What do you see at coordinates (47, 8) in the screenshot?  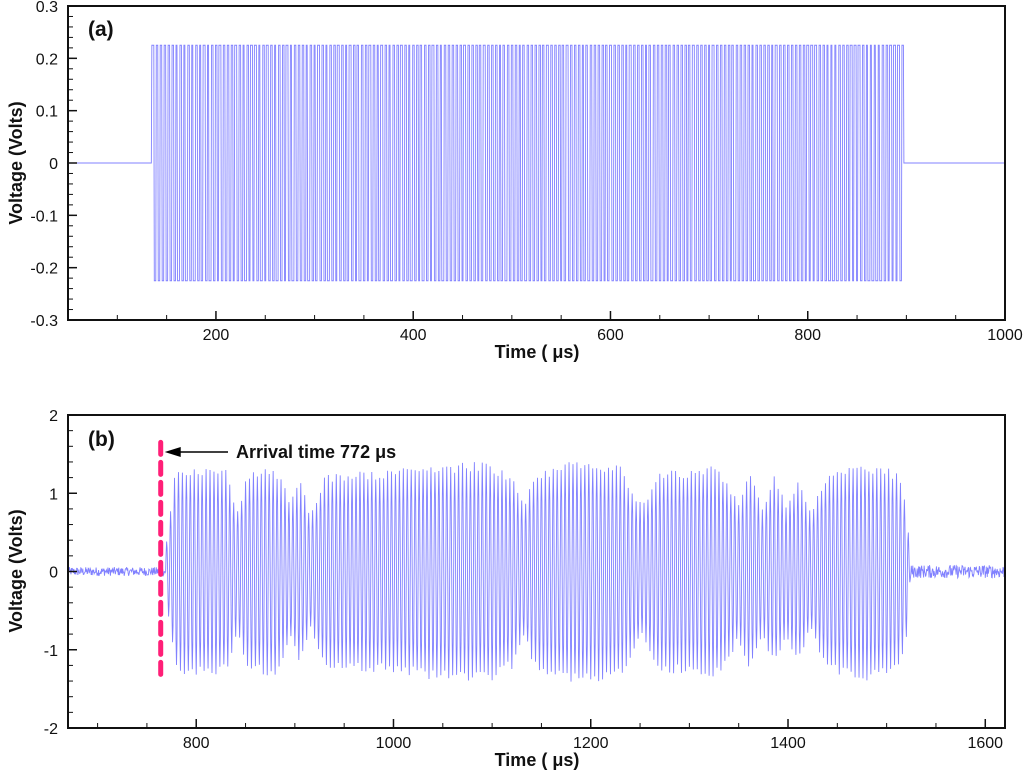 I see `y-tick-label: 0.3` at bounding box center [47, 8].